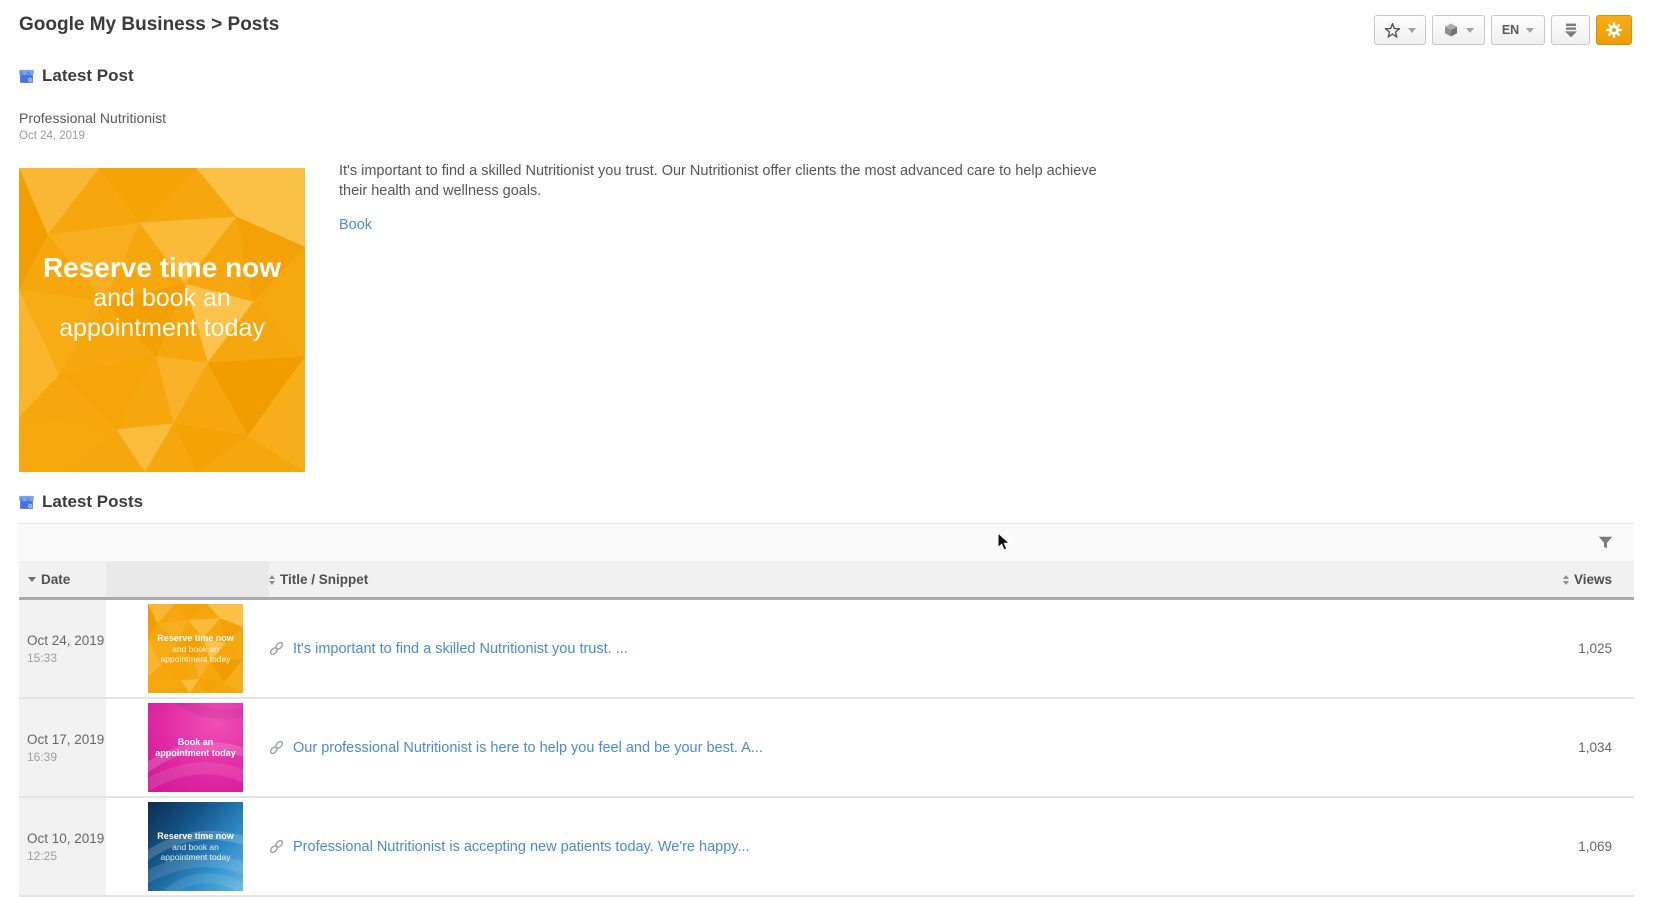 Image resolution: width=1653 pixels, height=897 pixels. What do you see at coordinates (162, 298) in the screenshot?
I see `image-text-line: and book an` at bounding box center [162, 298].